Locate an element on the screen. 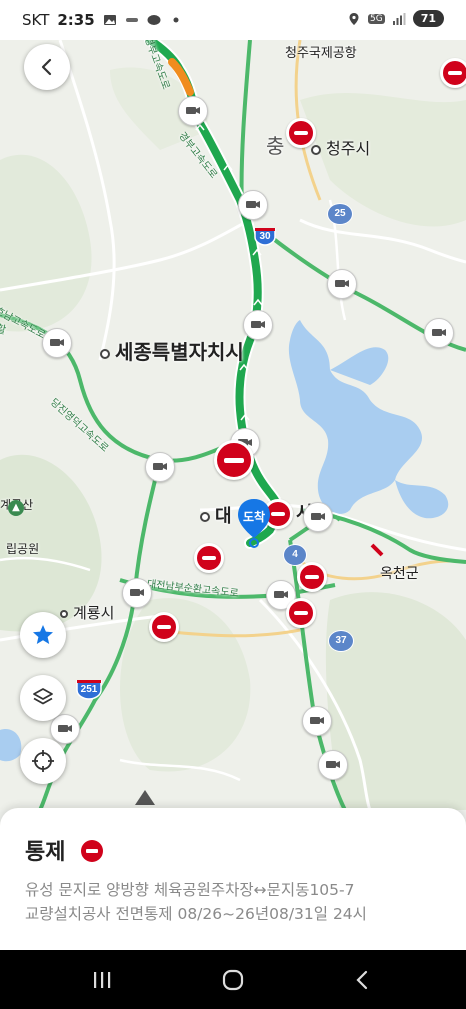 The image size is (466, 1009). sheet-title-text: 통제 is located at coordinates (45, 852).